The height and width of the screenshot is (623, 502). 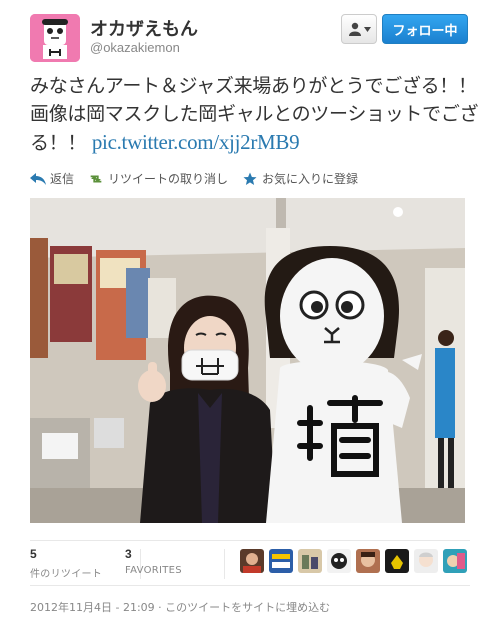 I want to click on reply-action: 返信, so click(x=52, y=178).